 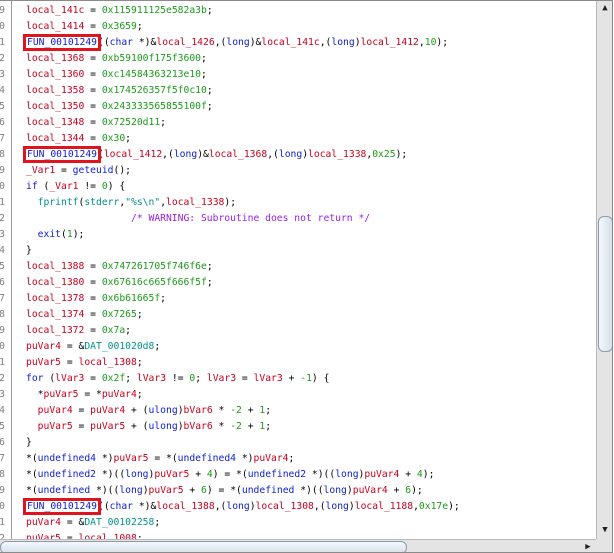 What do you see at coordinates (93, 170) in the screenshot?
I see `function-token: geteuid` at bounding box center [93, 170].